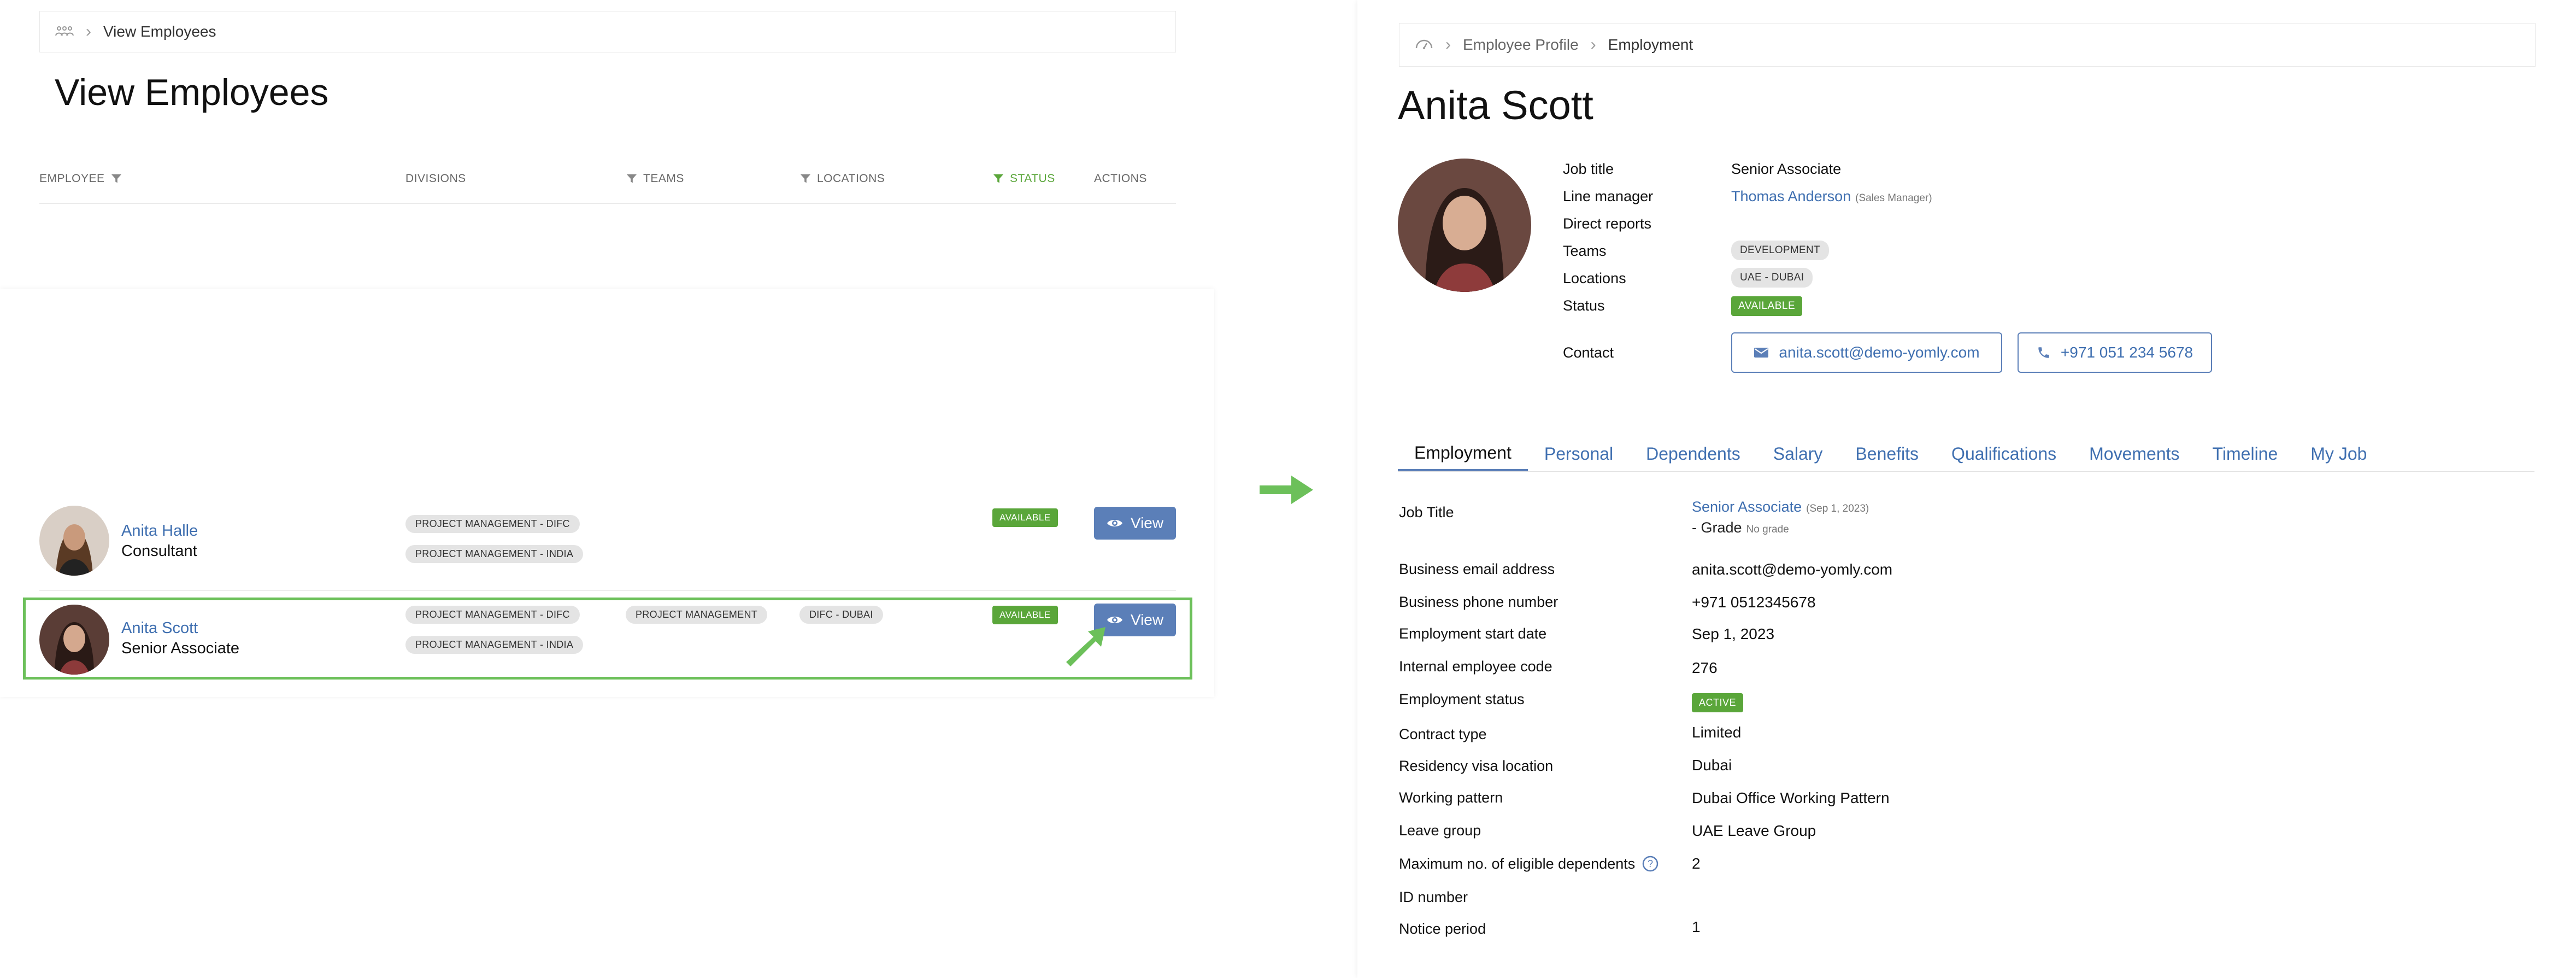 Image resolution: width=2576 pixels, height=978 pixels. I want to click on email-value: anita.scott@demo-yomly.com, so click(1879, 352).